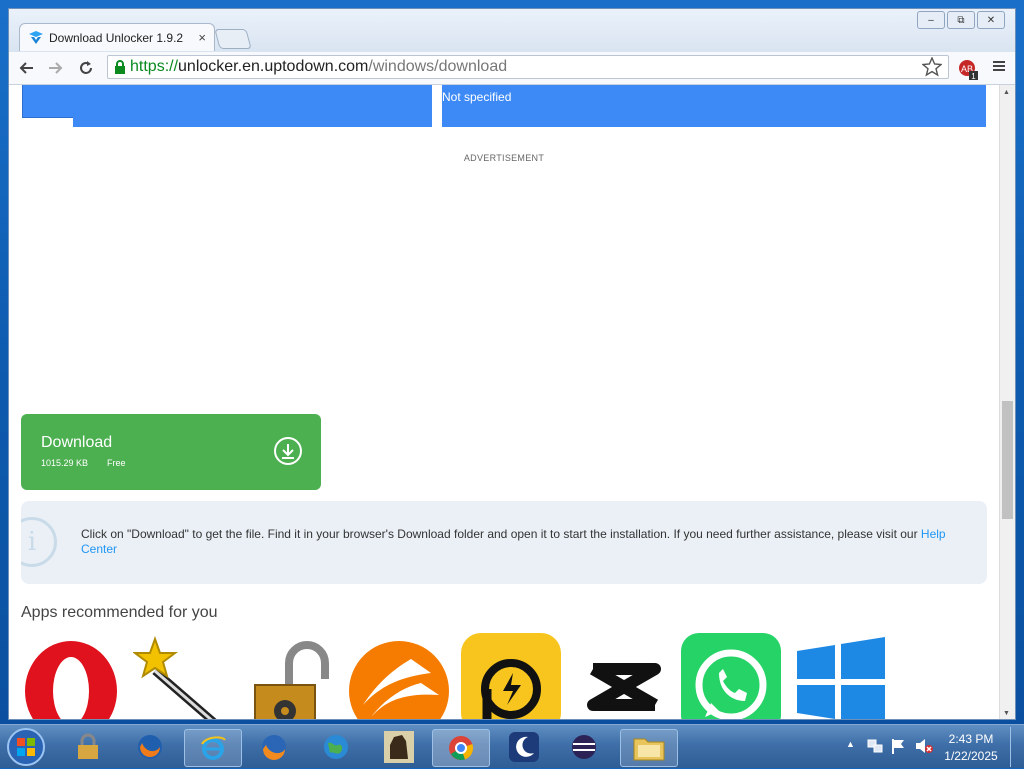 This screenshot has width=1024, height=769. I want to click on scroll-thumb, so click(1007, 460).